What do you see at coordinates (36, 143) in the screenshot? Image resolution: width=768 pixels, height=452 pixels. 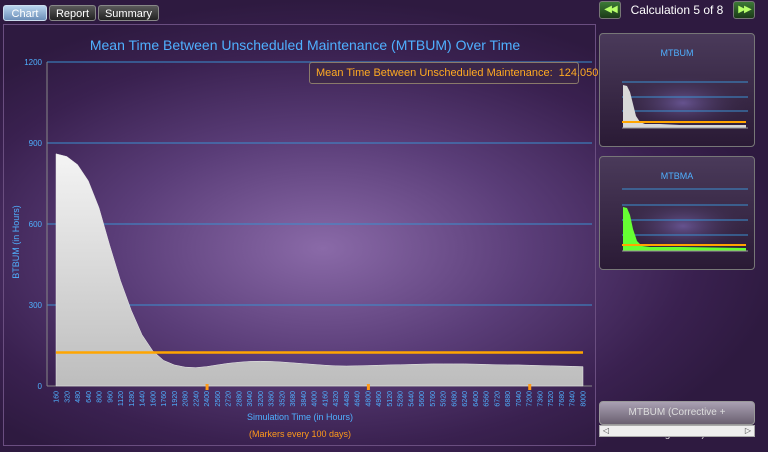 I see `y-tick-label: 900` at bounding box center [36, 143].